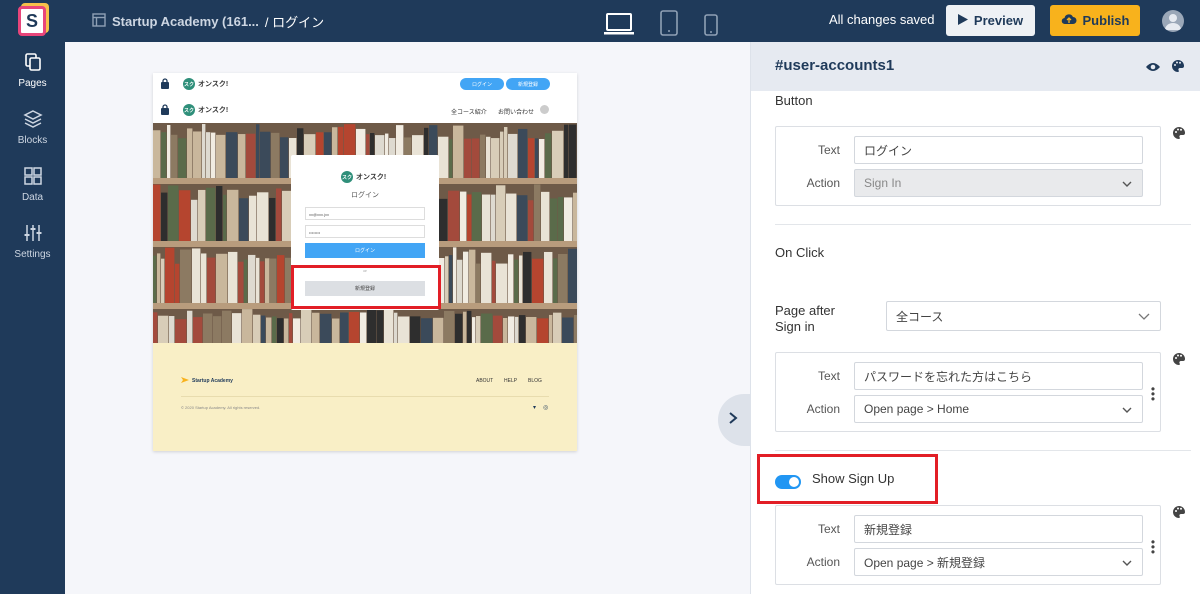  What do you see at coordinates (828, 529) in the screenshot?
I see `signup-text-label: Text` at bounding box center [828, 529].